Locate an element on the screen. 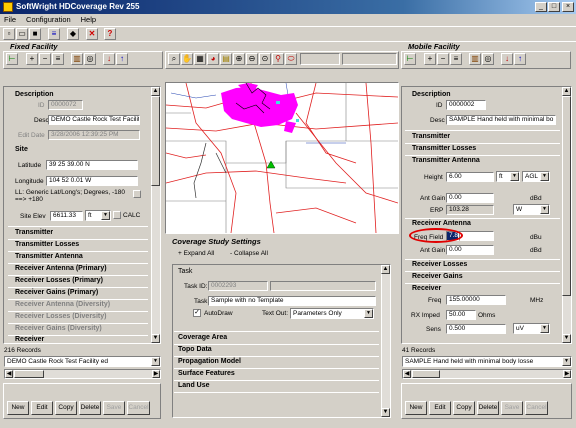  fixed-scroll-thumb is located at coordinates (155, 141).